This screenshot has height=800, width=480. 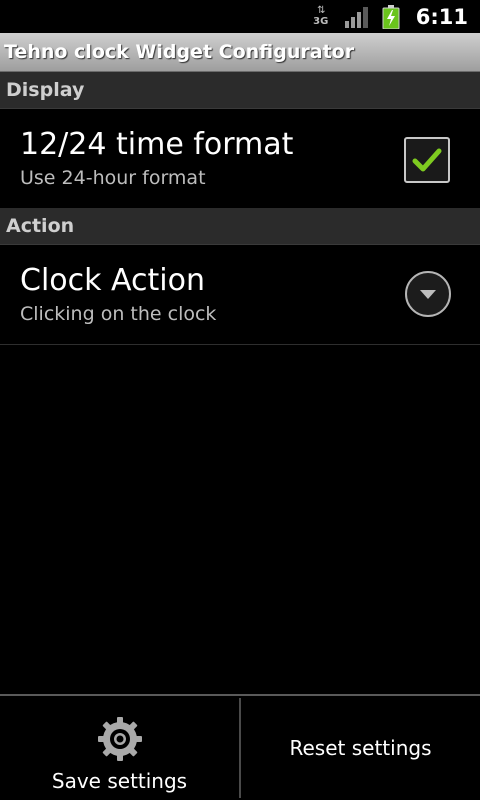 I want to click on save-settings-label: Save settings, so click(x=119, y=781).